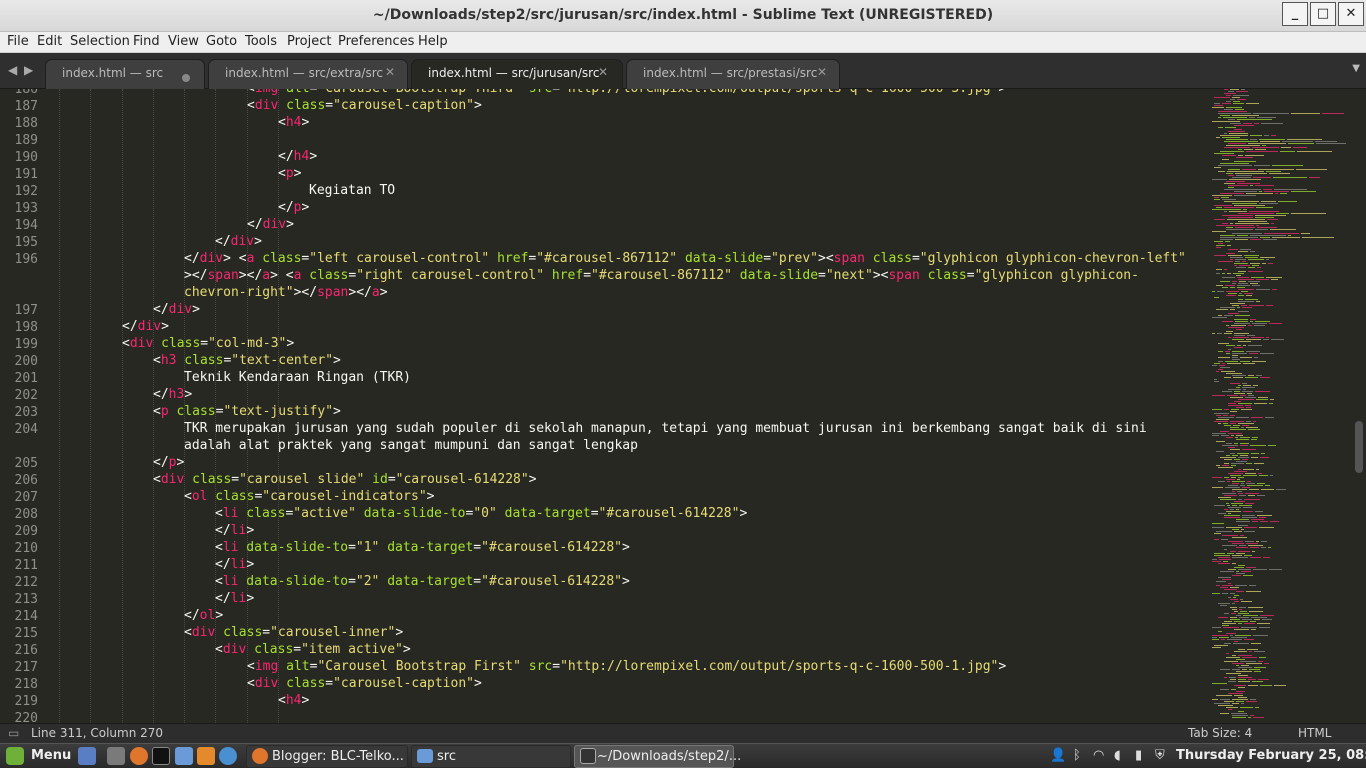 This screenshot has height=768, width=1366. I want to click on menu-selection: Selection, so click(100, 41).